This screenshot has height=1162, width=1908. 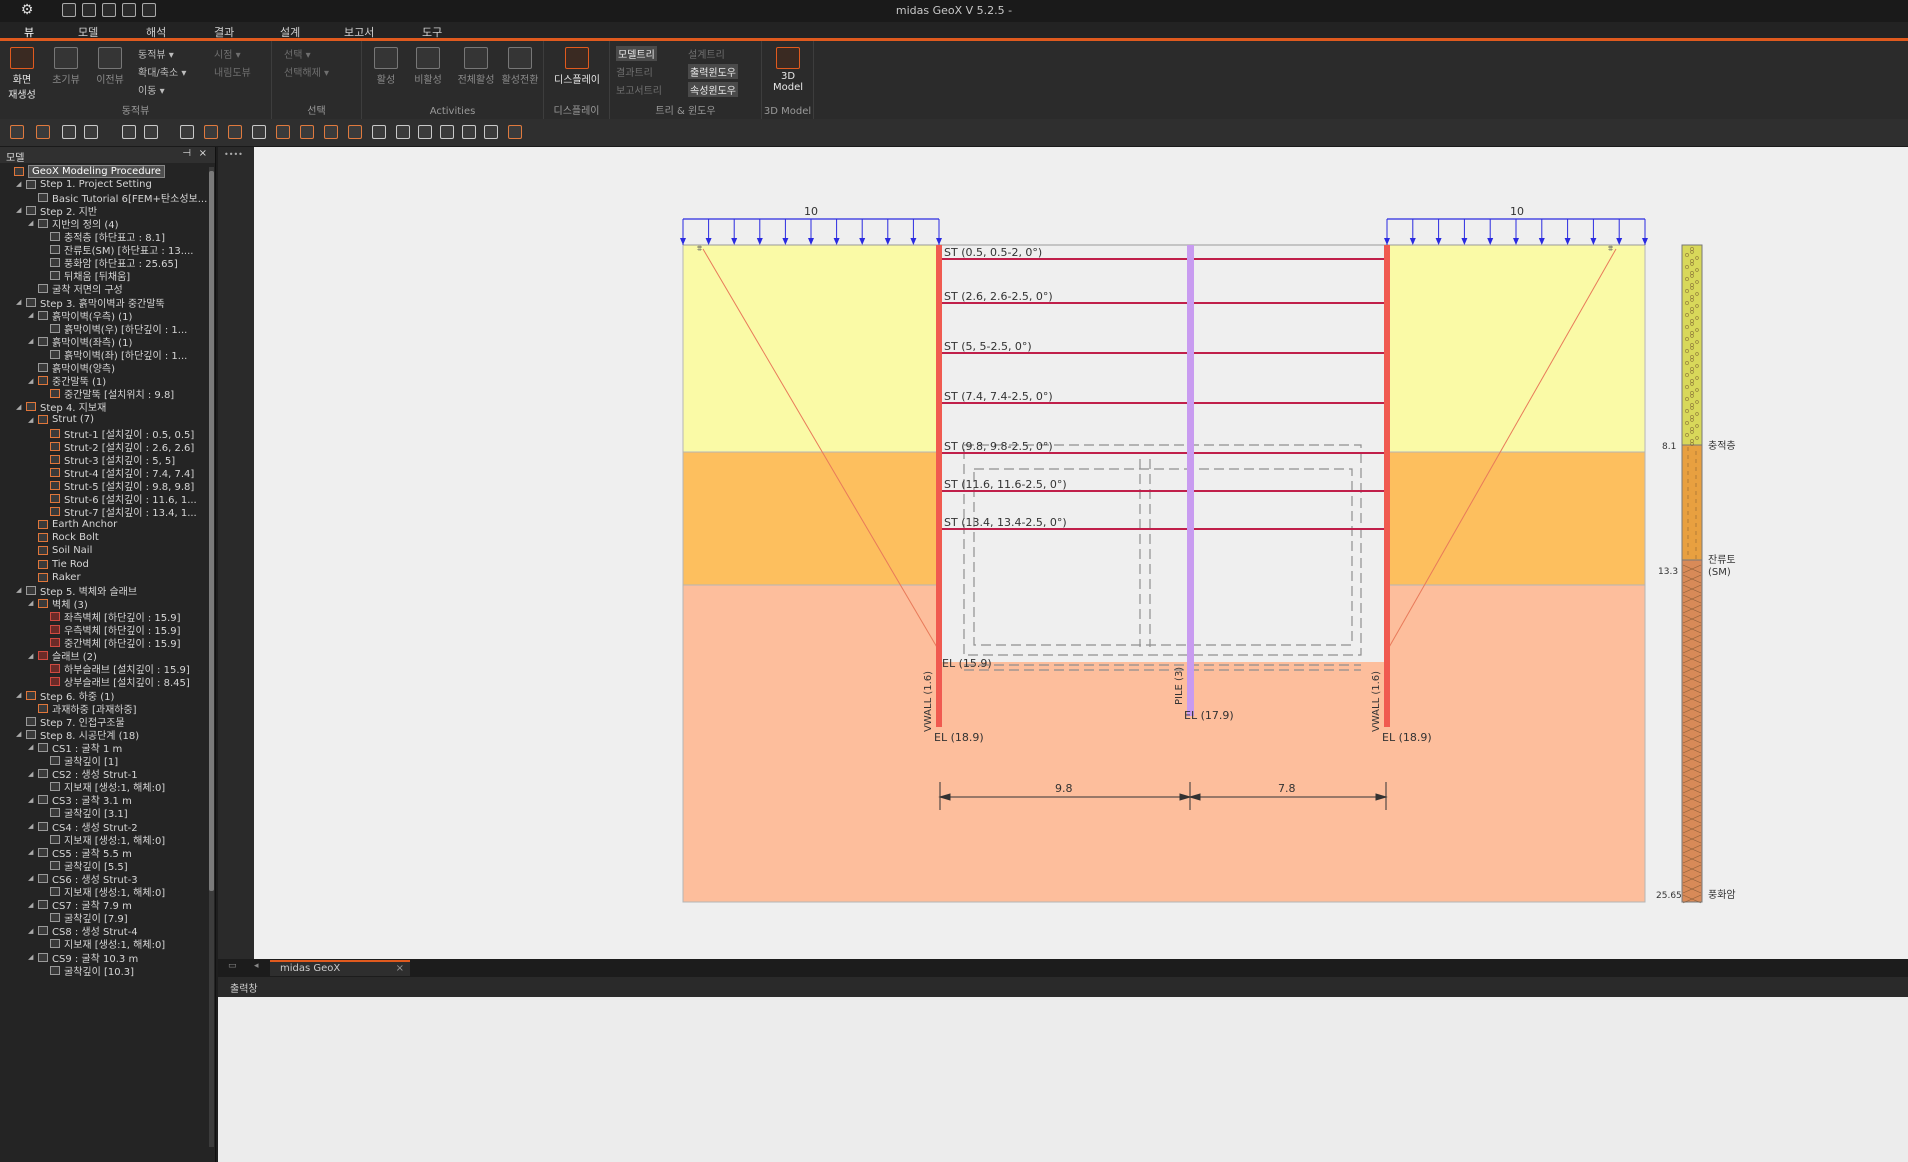 What do you see at coordinates (211, 531) in the screenshot?
I see `scrollbar-thumb` at bounding box center [211, 531].